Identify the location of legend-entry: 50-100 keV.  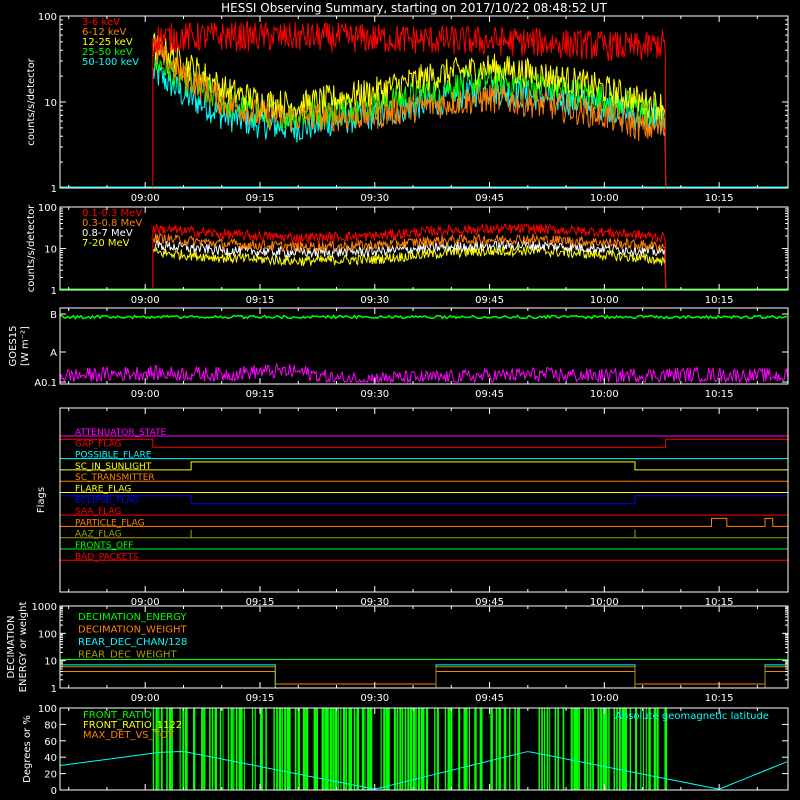
(110, 62).